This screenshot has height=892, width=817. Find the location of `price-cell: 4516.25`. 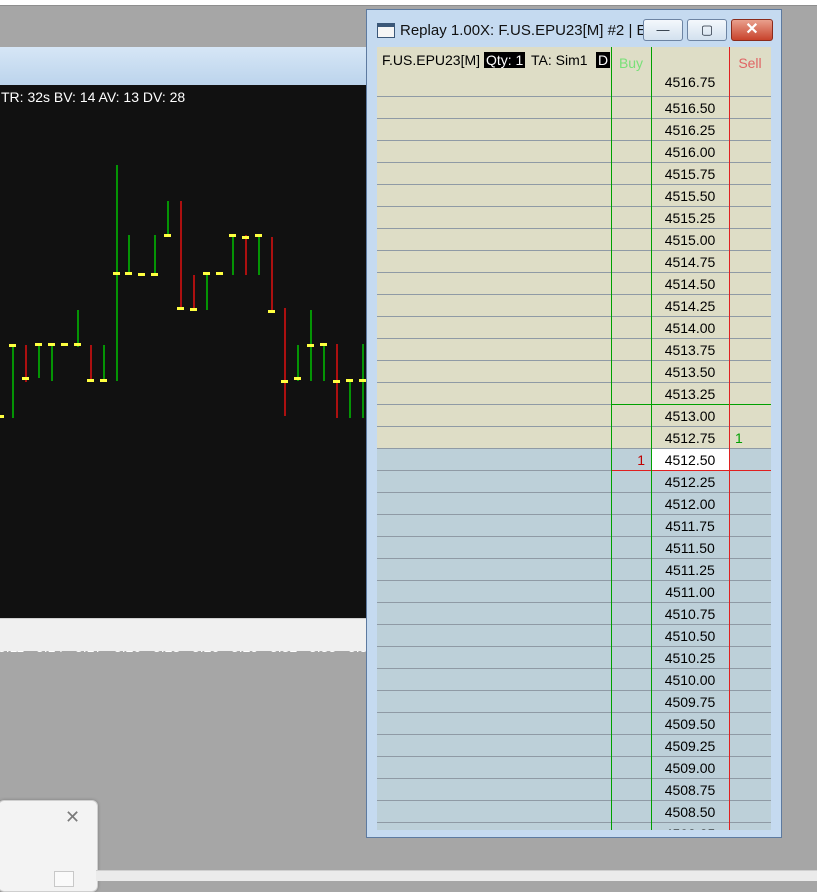

price-cell: 4516.25 is located at coordinates (690, 130).